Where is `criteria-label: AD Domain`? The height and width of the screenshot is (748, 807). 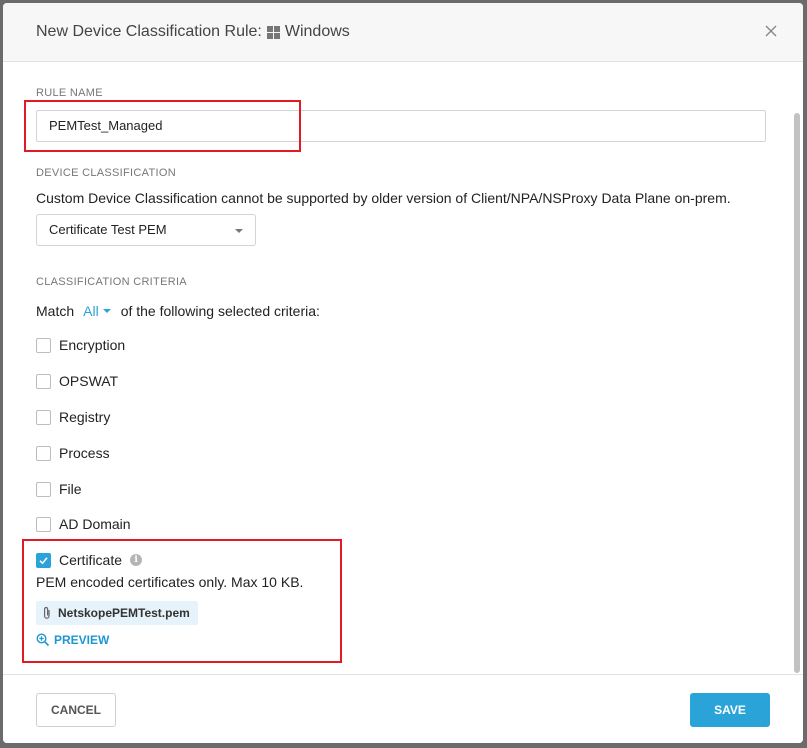 criteria-label: AD Domain is located at coordinates (95, 524).